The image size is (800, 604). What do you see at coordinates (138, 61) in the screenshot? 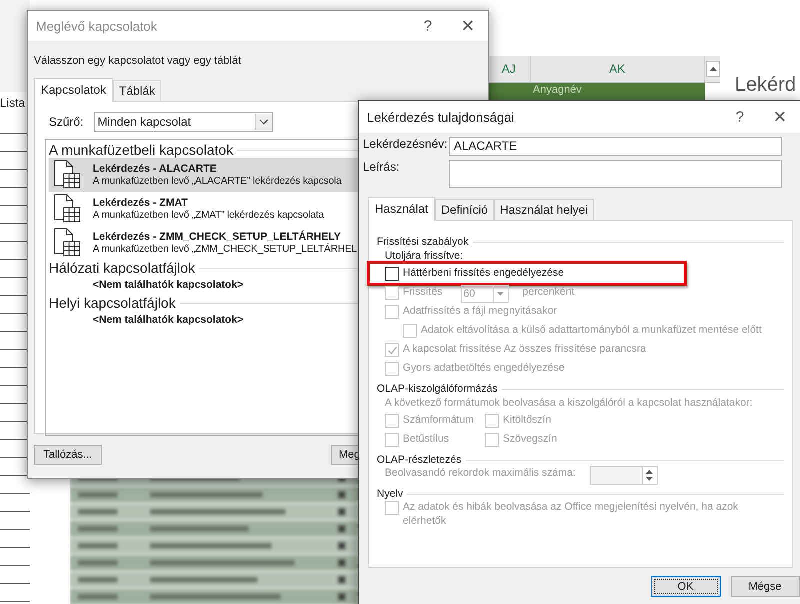
I see `instruction-text: Válasszon egy kapcsolatot vagy egy táblát` at bounding box center [138, 61].